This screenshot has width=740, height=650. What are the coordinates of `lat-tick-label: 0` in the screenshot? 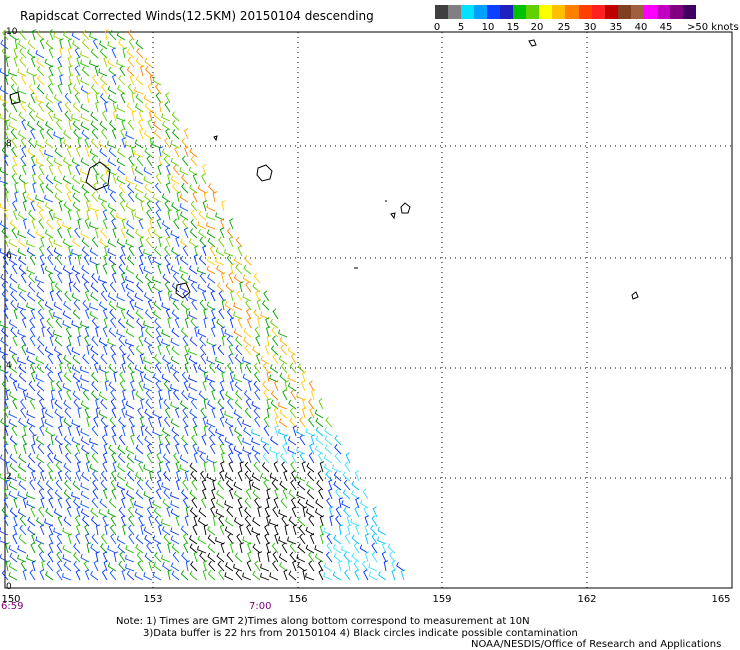 It's located at (9, 587).